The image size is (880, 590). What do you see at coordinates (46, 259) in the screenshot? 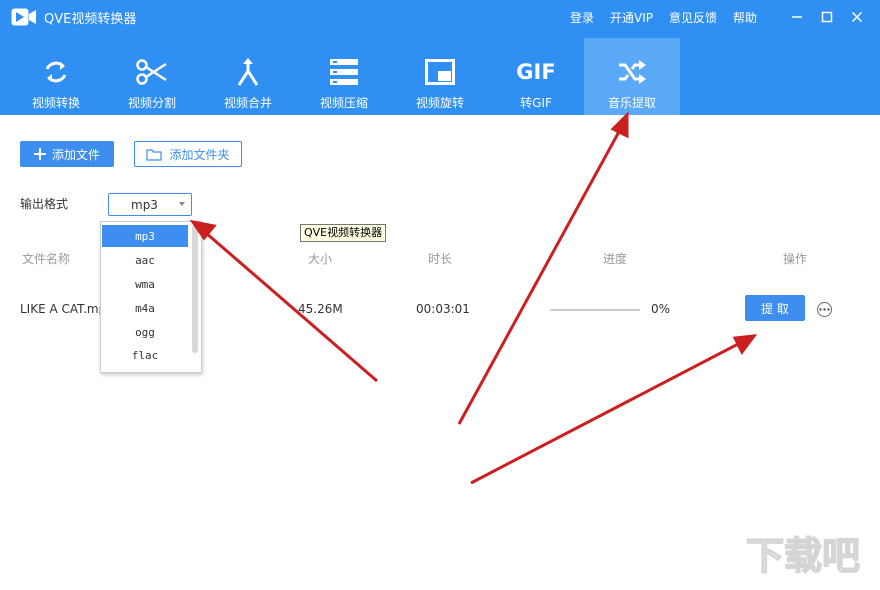
I see `column-header-name: 文件名称` at bounding box center [46, 259].